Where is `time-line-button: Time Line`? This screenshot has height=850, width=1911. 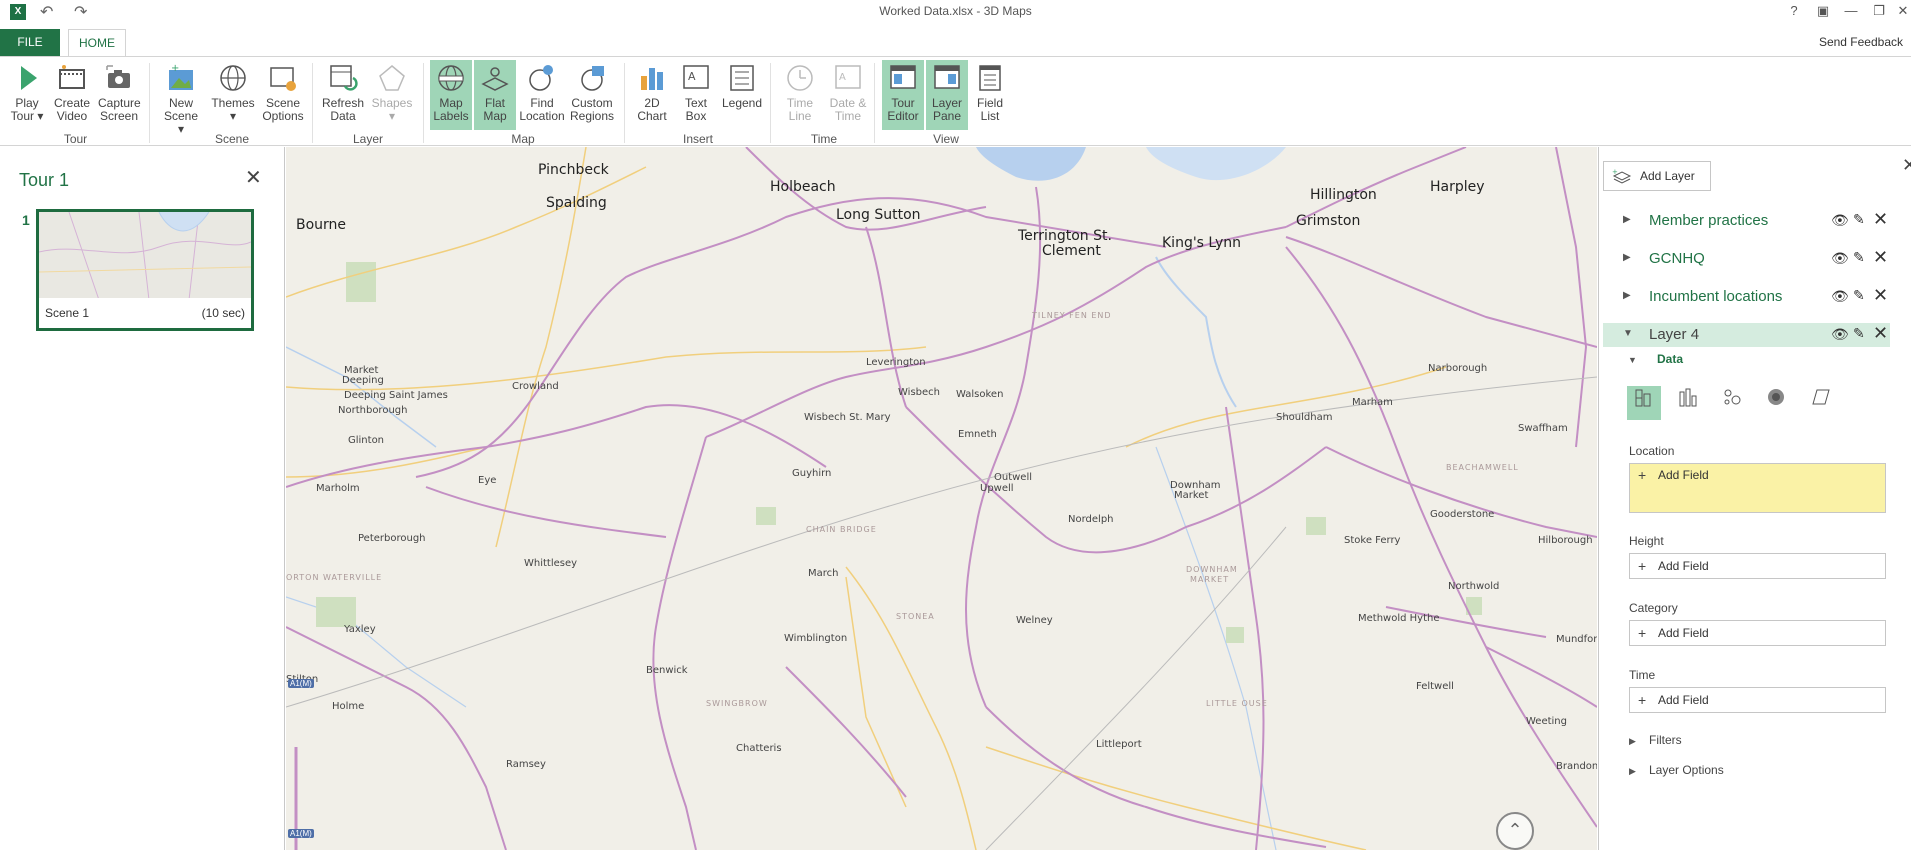 time-line-button: Time Line is located at coordinates (800, 95).